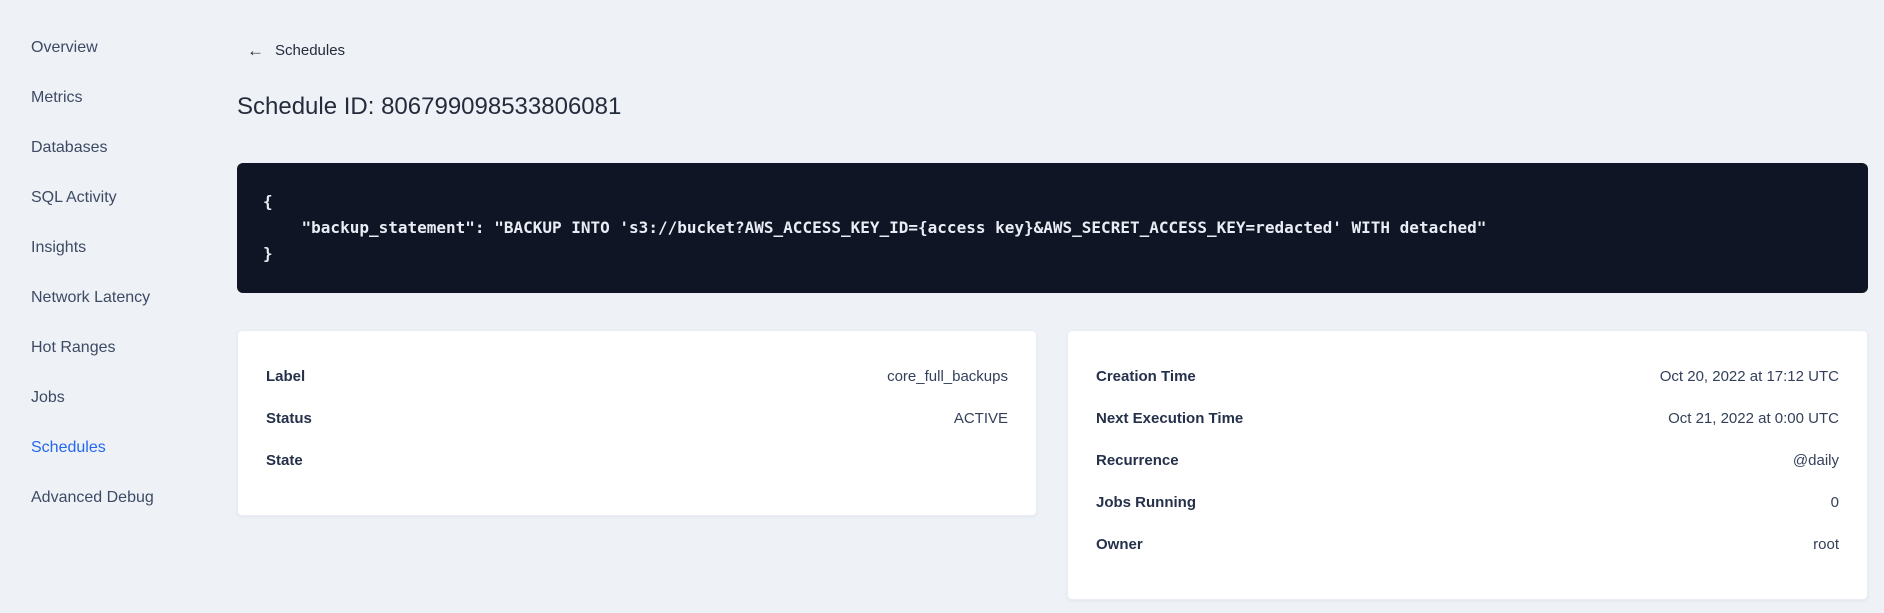  What do you see at coordinates (284, 460) in the screenshot?
I see `row-label: State` at bounding box center [284, 460].